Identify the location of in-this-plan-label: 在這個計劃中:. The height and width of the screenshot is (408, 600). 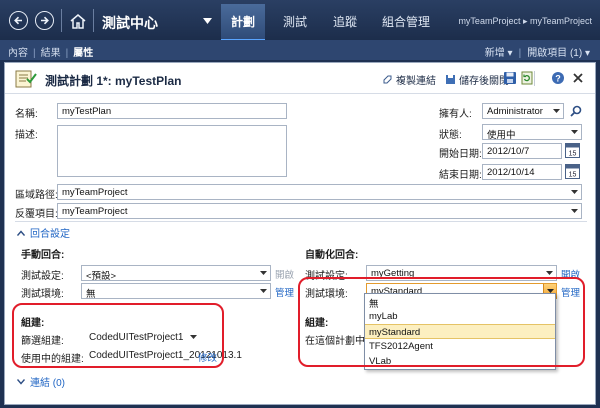
(336, 341).